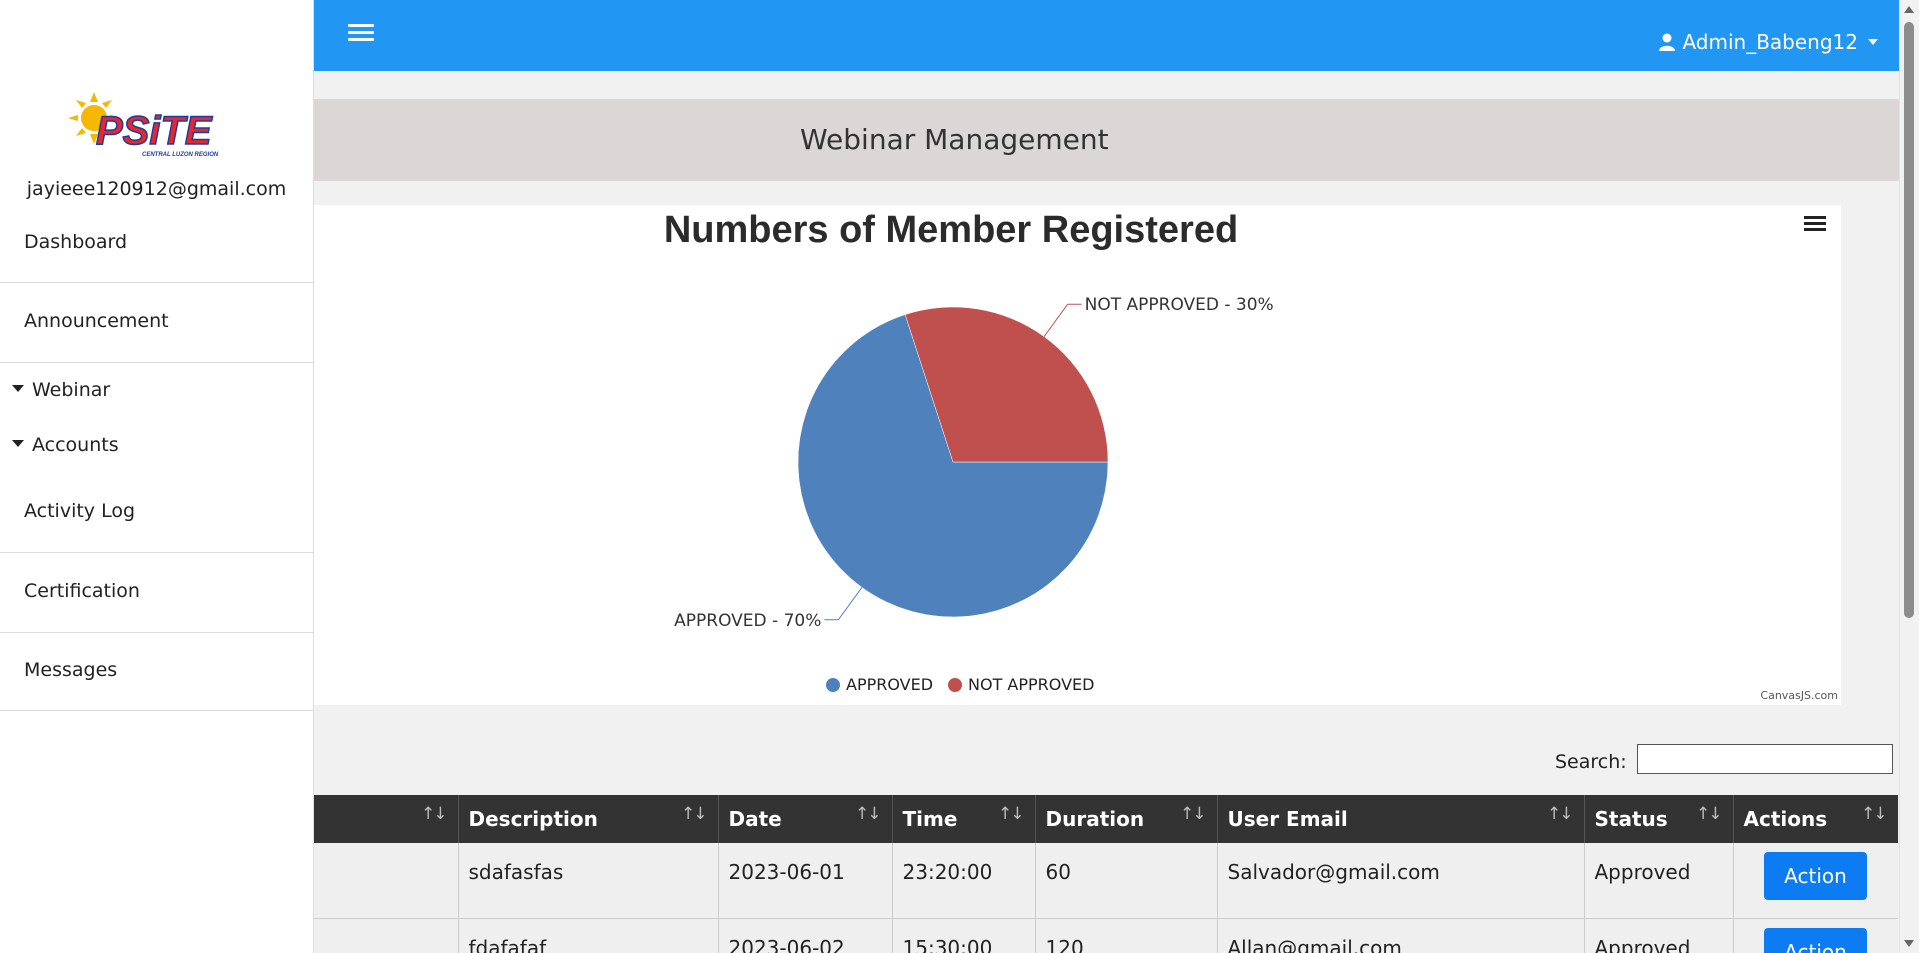  Describe the element at coordinates (156, 257) in the screenshot. I see `sidebar-item-dashboard: Dashboard` at that location.